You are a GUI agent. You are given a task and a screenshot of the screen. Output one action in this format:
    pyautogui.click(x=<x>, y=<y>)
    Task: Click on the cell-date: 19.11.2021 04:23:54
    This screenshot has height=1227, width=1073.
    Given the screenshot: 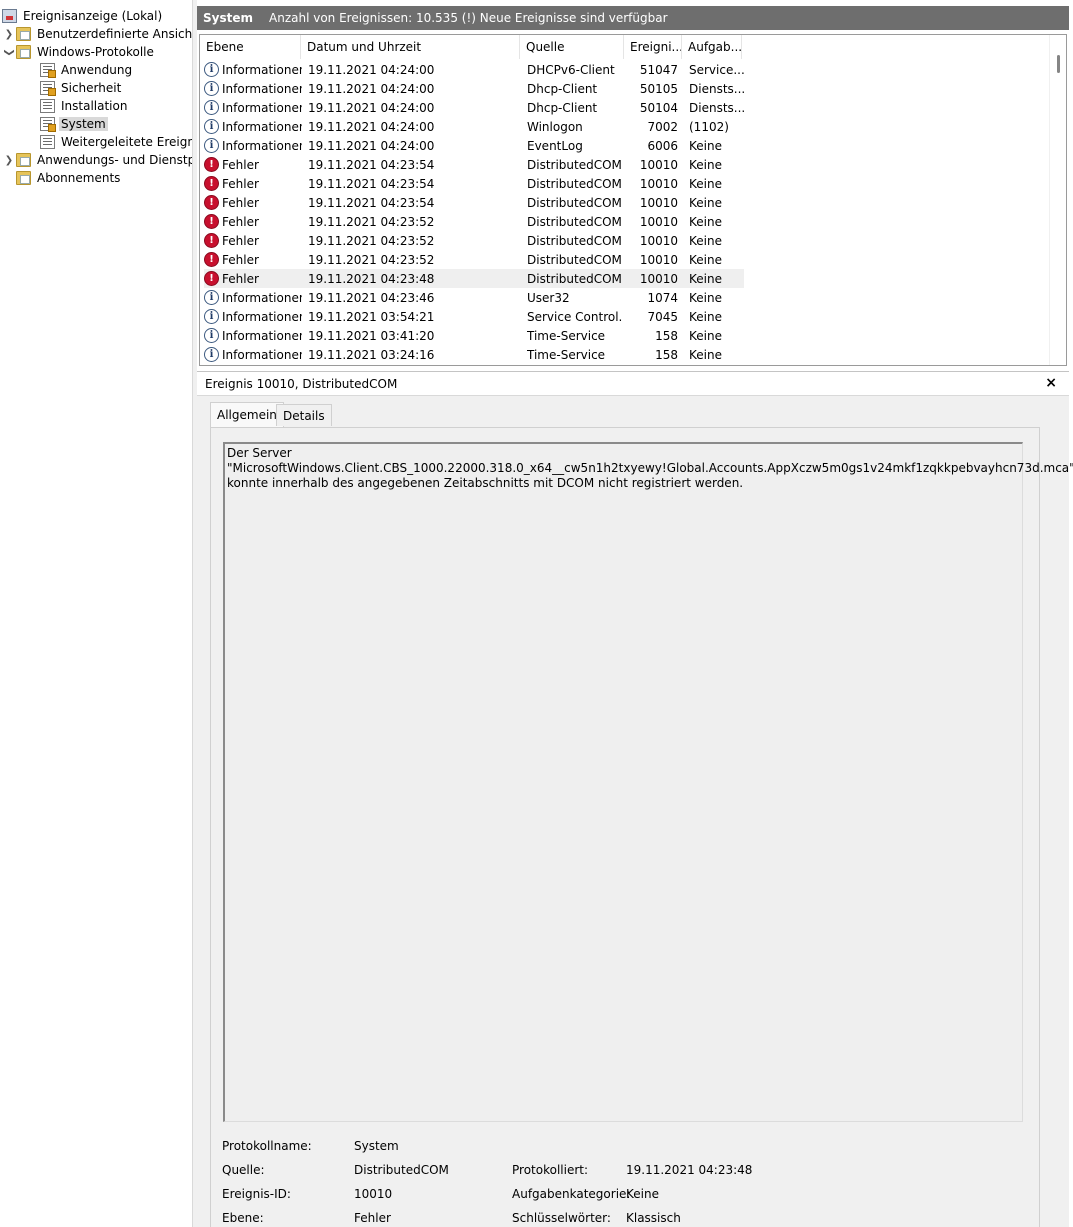 What is the action you would take?
    pyautogui.click(x=371, y=183)
    